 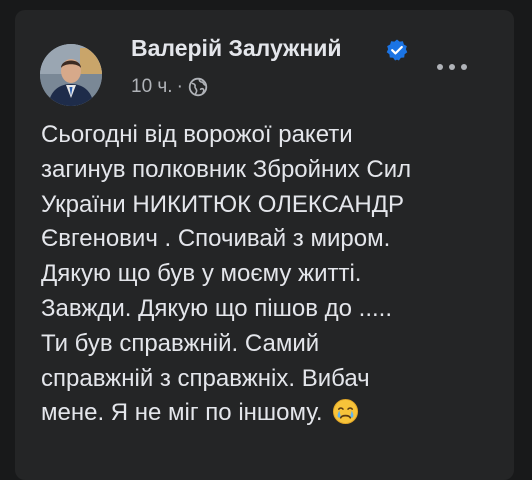 I want to click on post-text-line: Ти був справжній. Самий, so click(x=180, y=343).